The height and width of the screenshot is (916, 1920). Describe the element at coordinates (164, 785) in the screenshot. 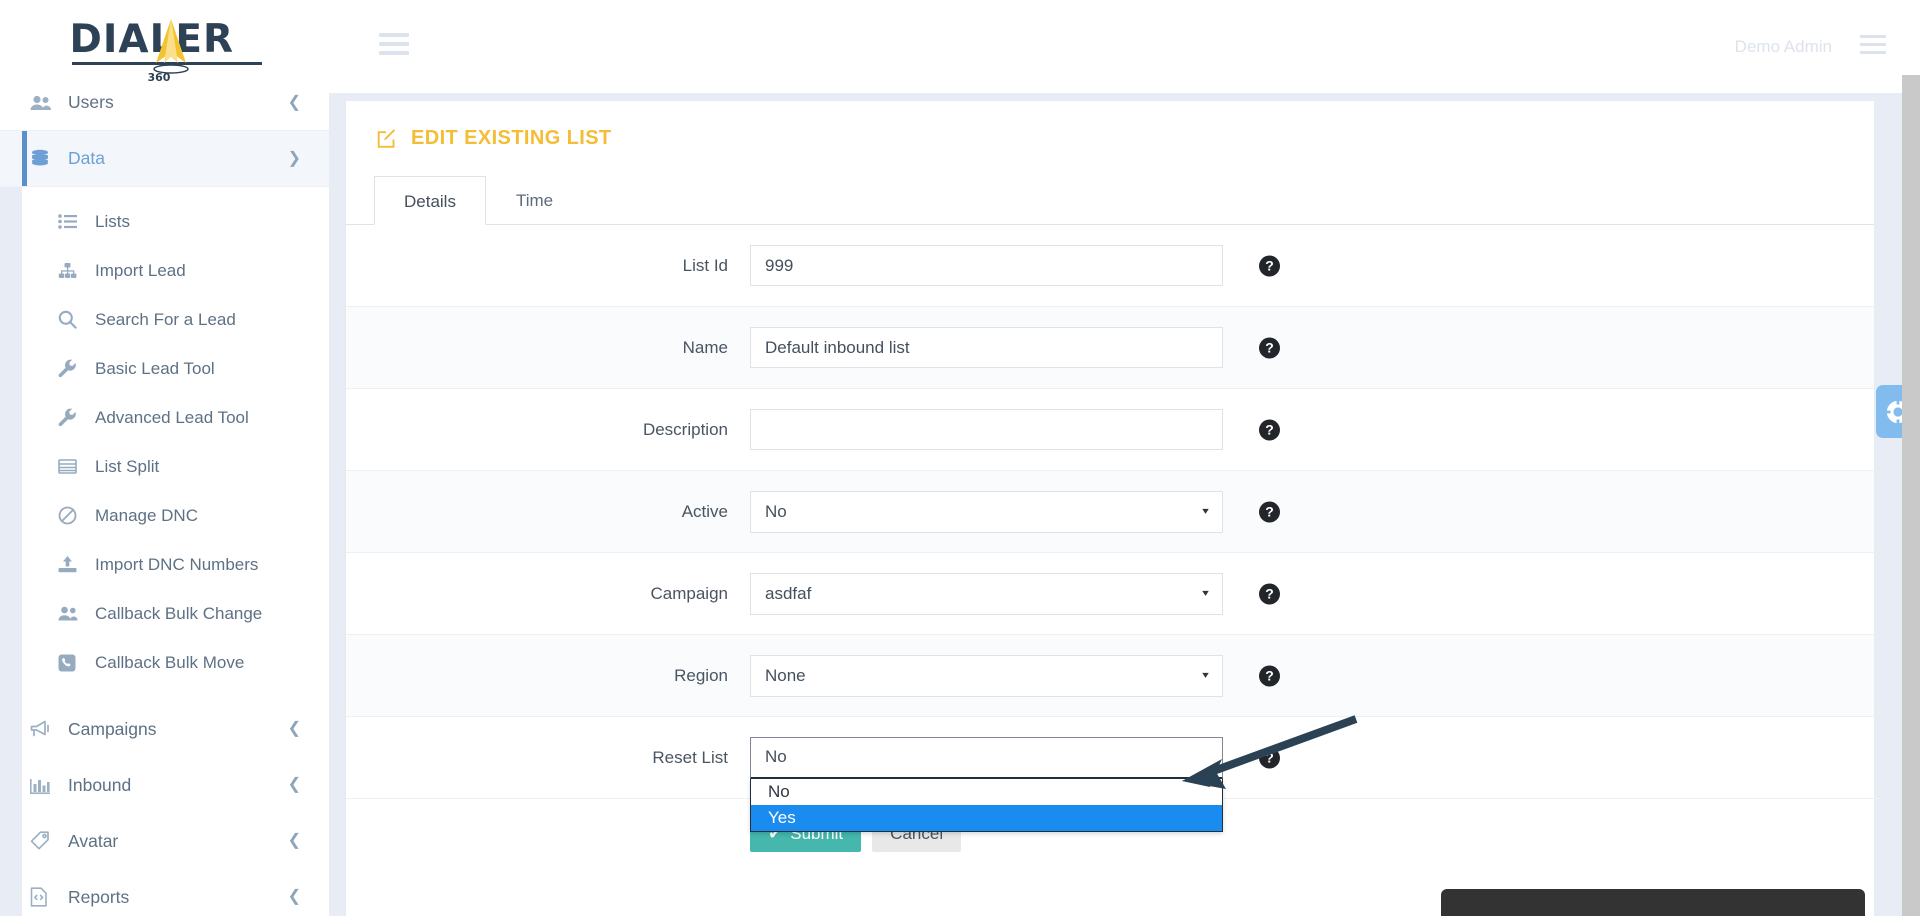

I see `sidebar-item-inbound: Inbound ❮` at that location.